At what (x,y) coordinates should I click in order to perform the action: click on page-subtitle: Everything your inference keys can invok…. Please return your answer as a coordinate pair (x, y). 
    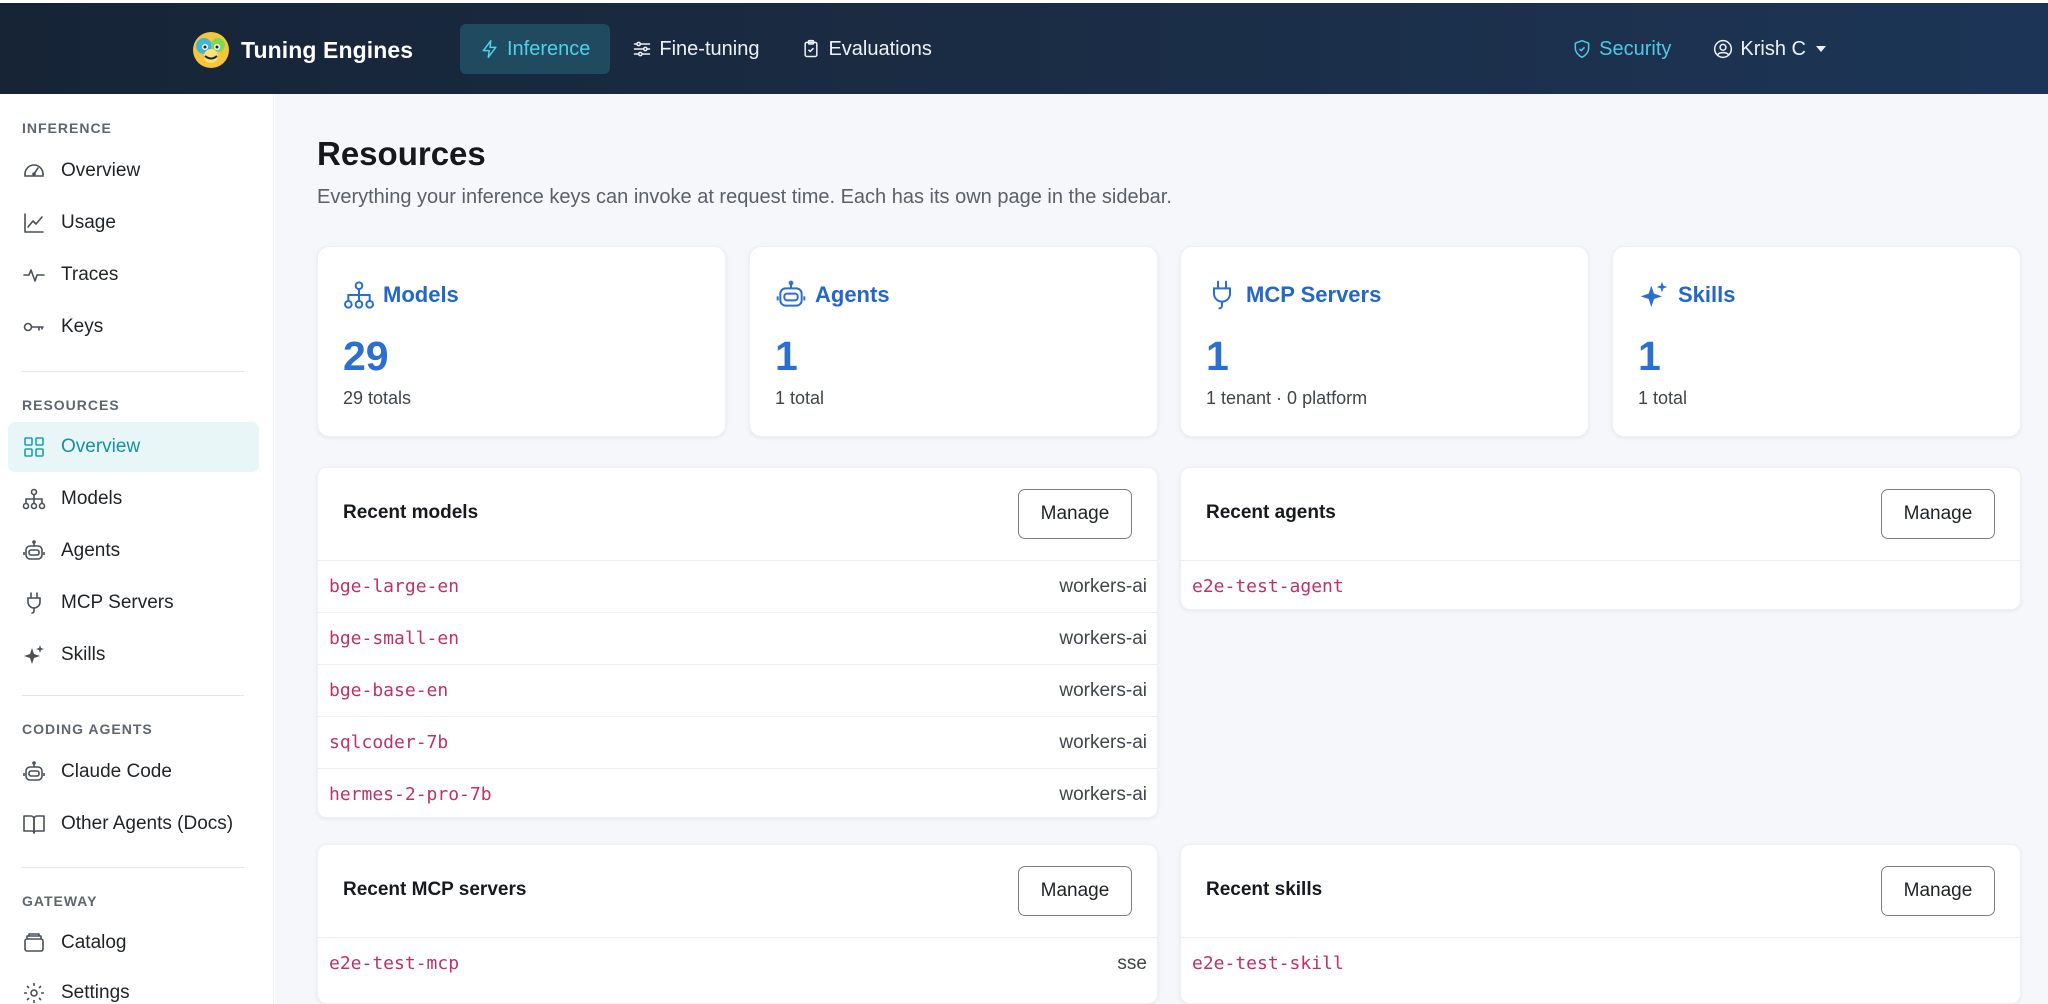
    Looking at the image, I should click on (744, 197).